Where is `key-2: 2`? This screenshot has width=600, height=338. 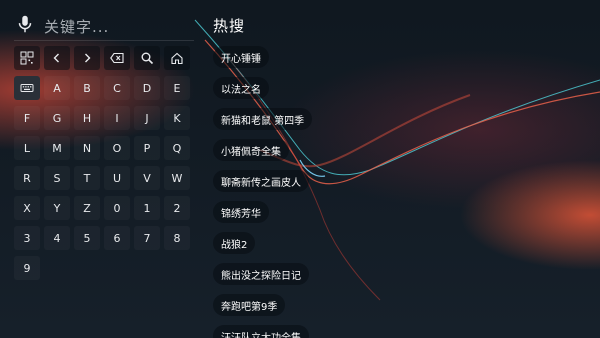
key-2: 2 is located at coordinates (177, 208).